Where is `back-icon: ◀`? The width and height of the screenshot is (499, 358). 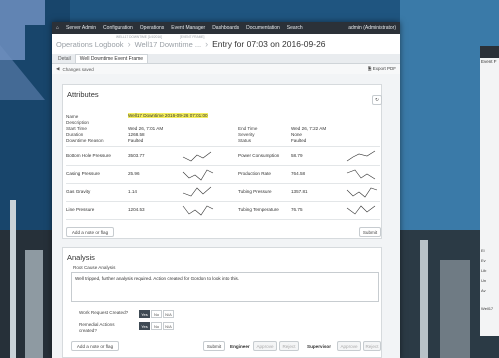
back-icon: ◀ is located at coordinates (57, 69).